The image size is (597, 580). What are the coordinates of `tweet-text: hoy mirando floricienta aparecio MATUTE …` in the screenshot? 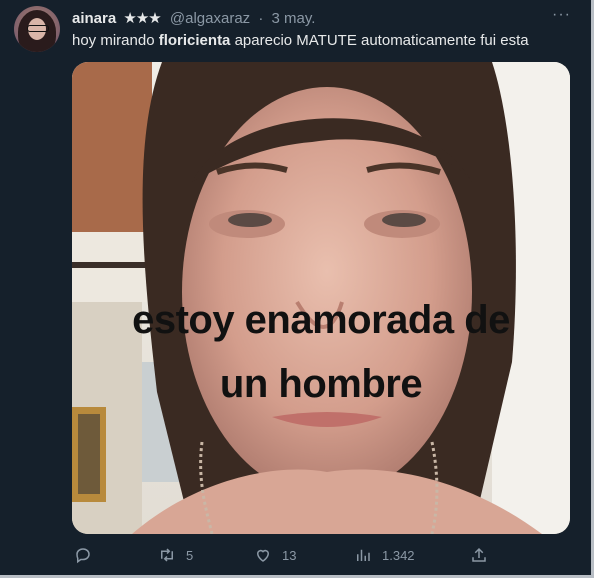 It's located at (321, 40).